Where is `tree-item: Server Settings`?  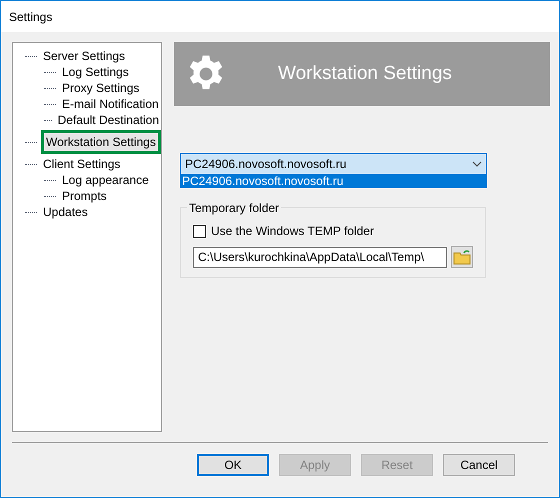 tree-item: Server Settings is located at coordinates (84, 56).